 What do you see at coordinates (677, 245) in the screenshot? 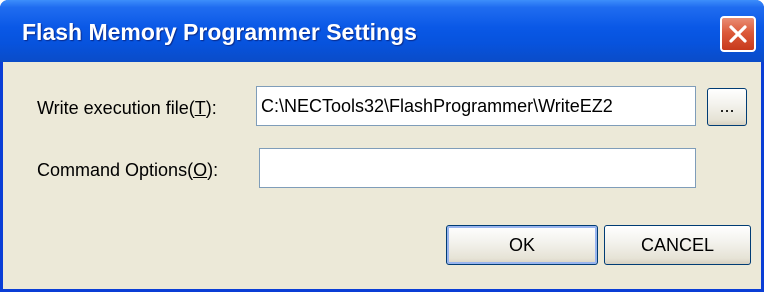
I see `cancel-button: CANCEL` at bounding box center [677, 245].